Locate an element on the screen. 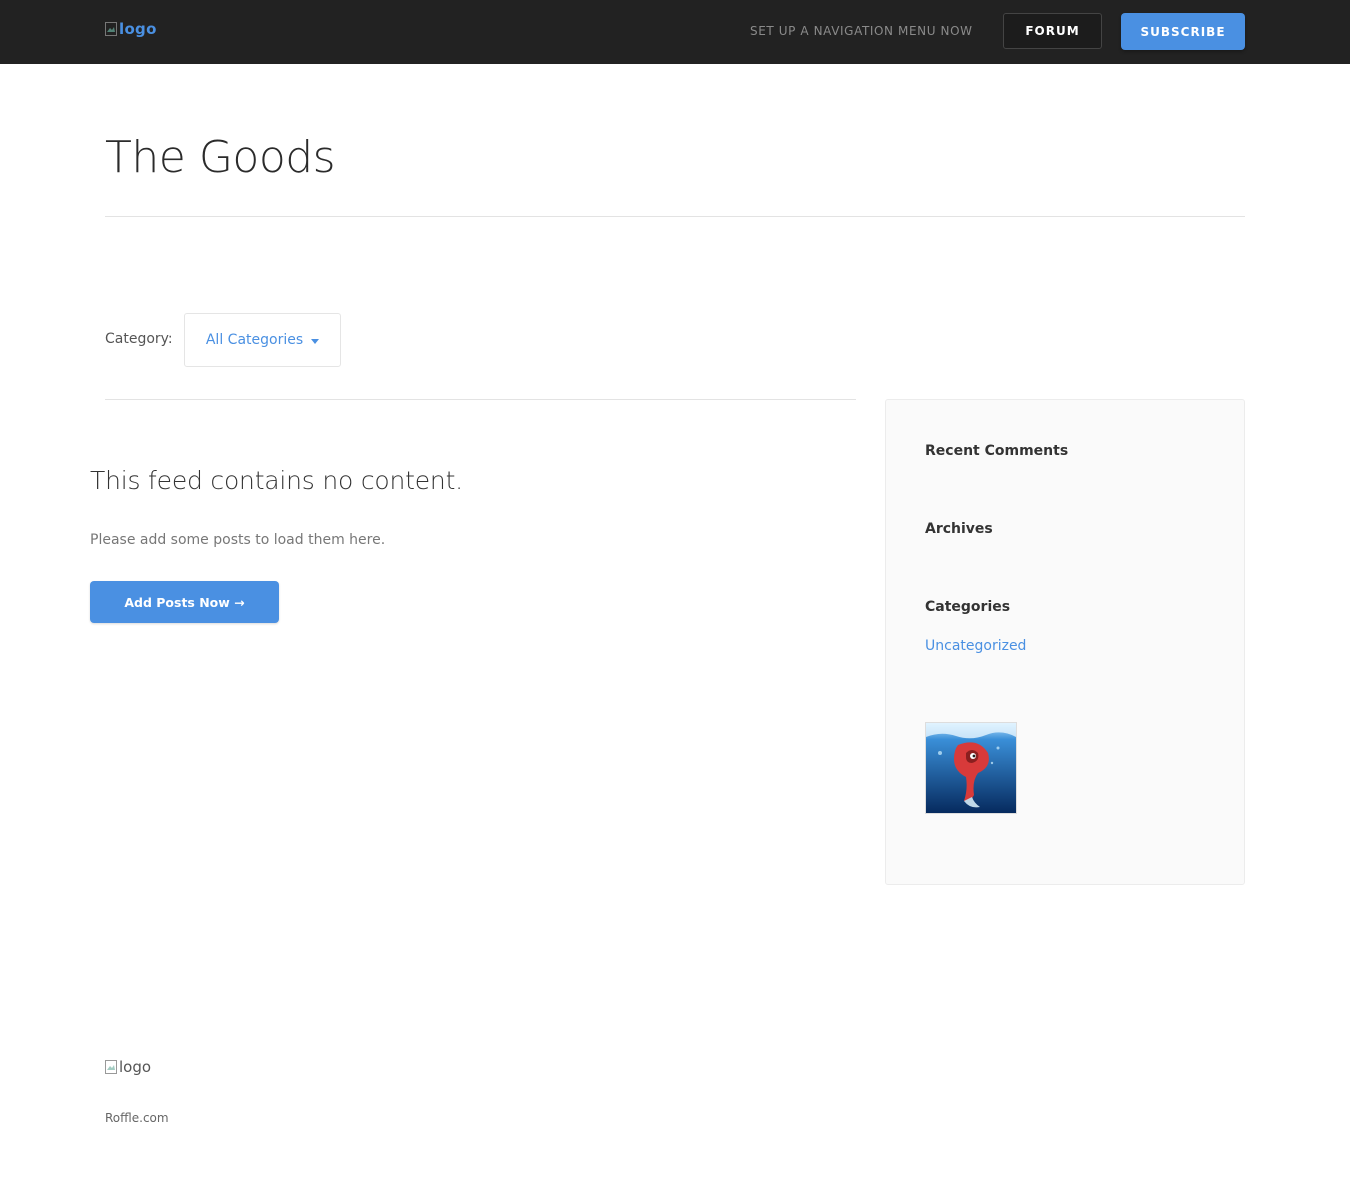  archives-title: Archives is located at coordinates (959, 529).